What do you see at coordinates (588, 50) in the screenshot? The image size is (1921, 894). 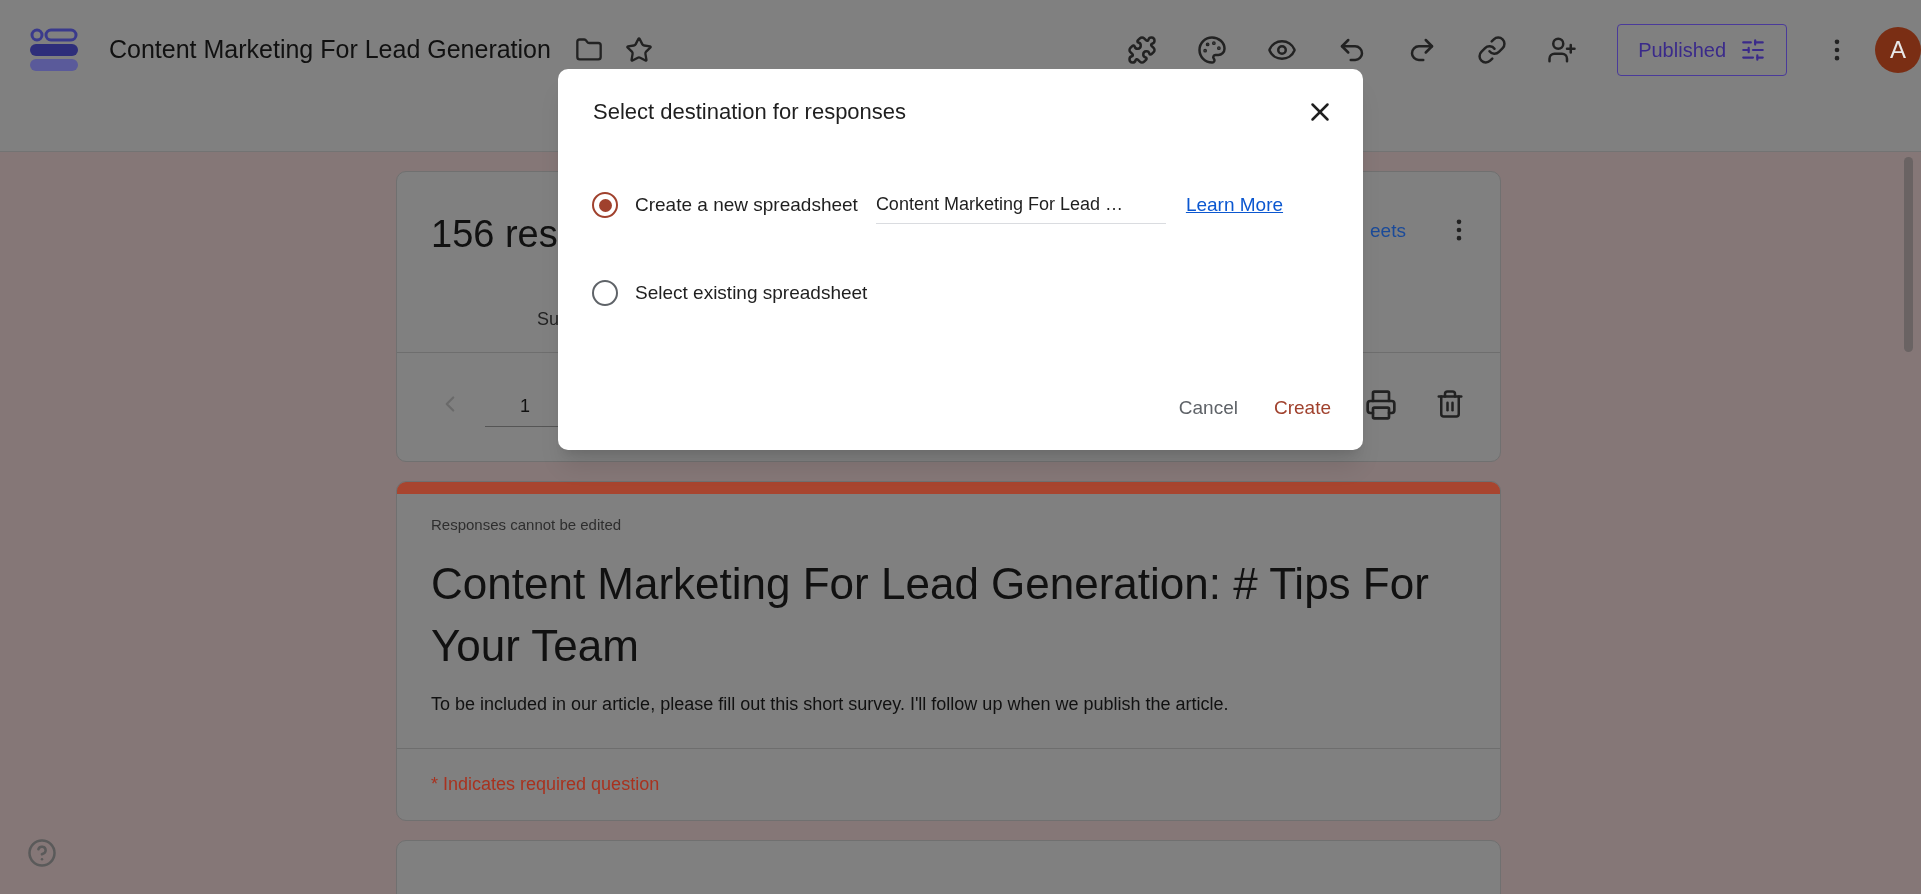 I see `folder-icon` at bounding box center [588, 50].